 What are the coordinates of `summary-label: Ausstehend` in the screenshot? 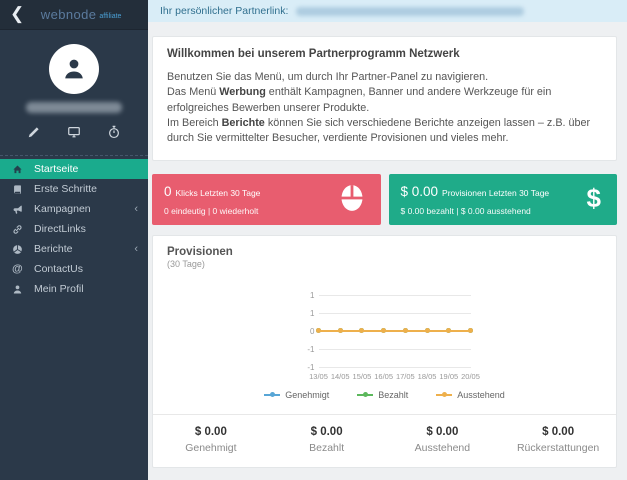 It's located at (442, 447).